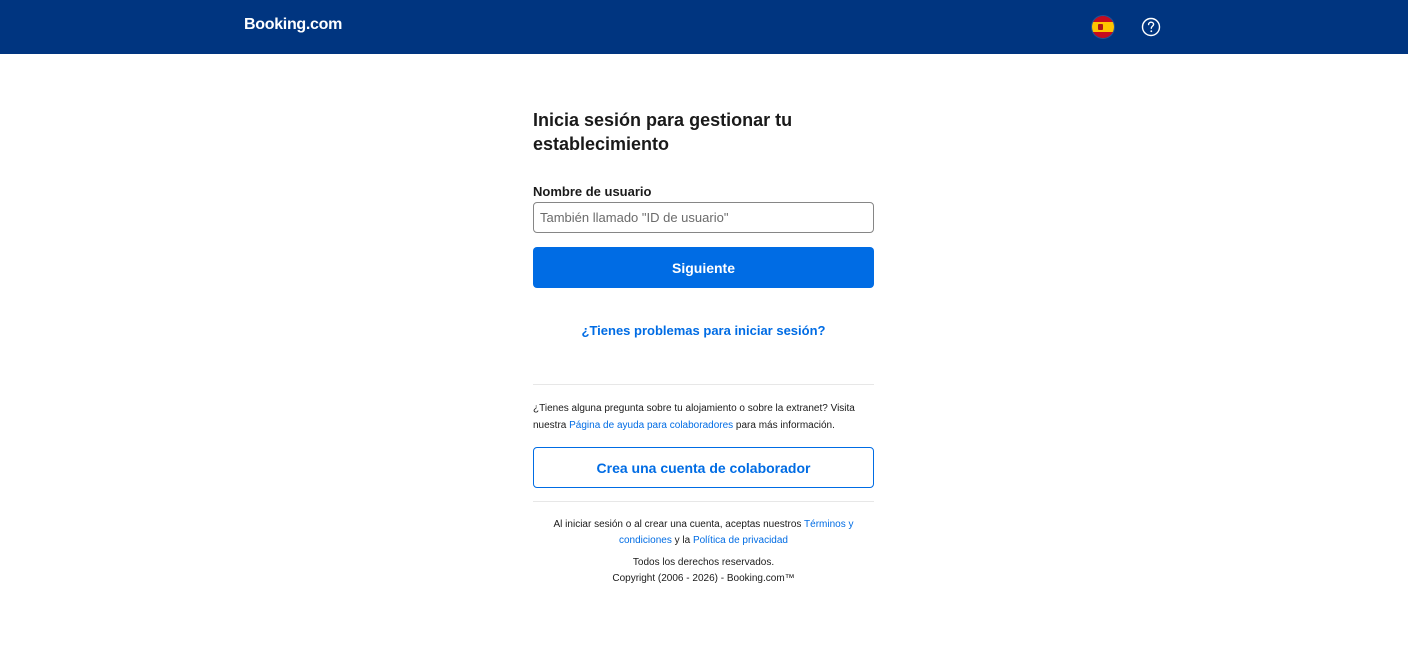  What do you see at coordinates (663, 120) in the screenshot?
I see `title-line-1: Inicia sesión para gestionar tu` at bounding box center [663, 120].